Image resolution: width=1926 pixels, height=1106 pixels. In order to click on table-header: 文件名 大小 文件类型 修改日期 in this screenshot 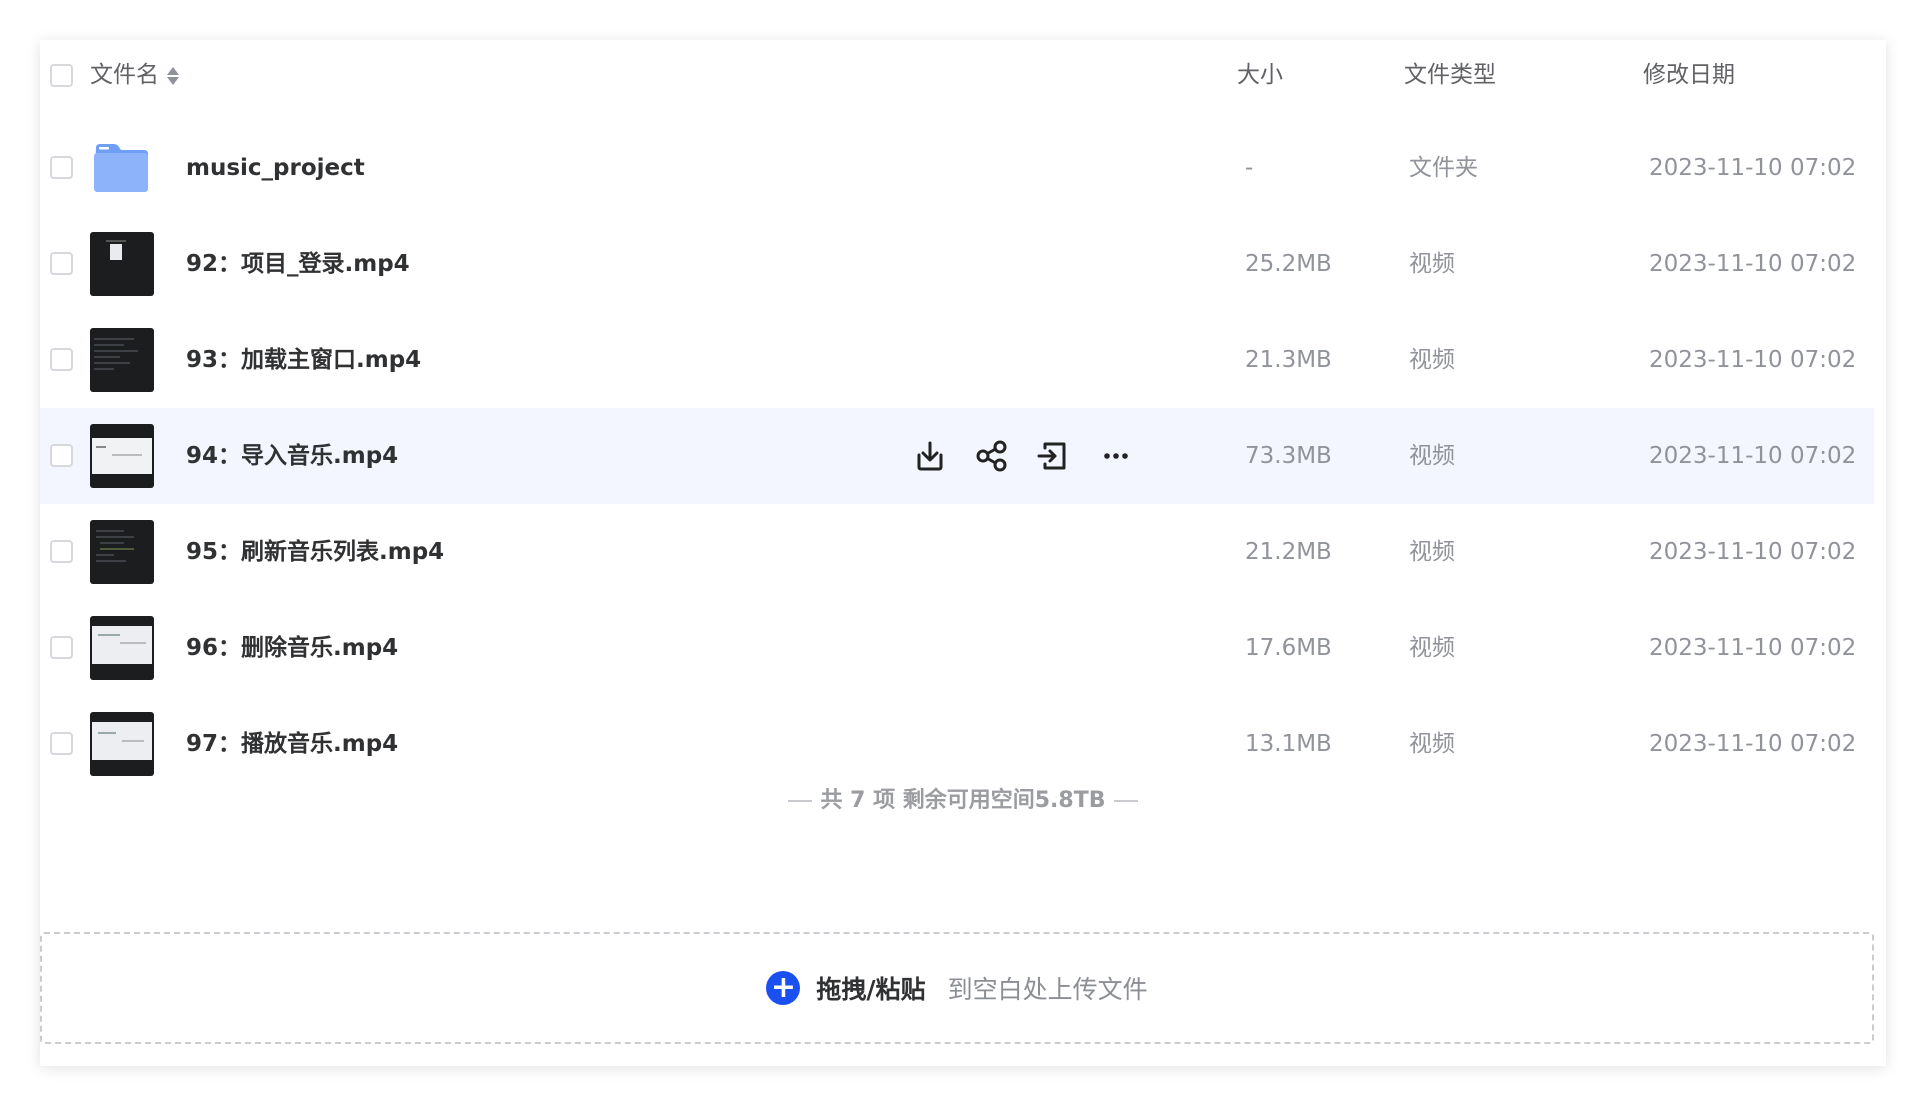, I will do `click(963, 75)`.